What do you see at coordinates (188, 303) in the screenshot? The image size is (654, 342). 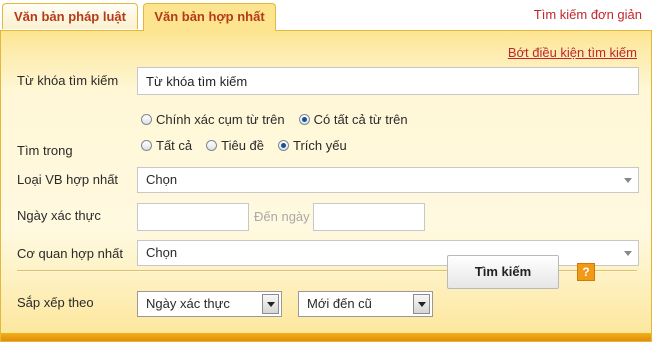 I see `sort-field-value: Ngày xác thực` at bounding box center [188, 303].